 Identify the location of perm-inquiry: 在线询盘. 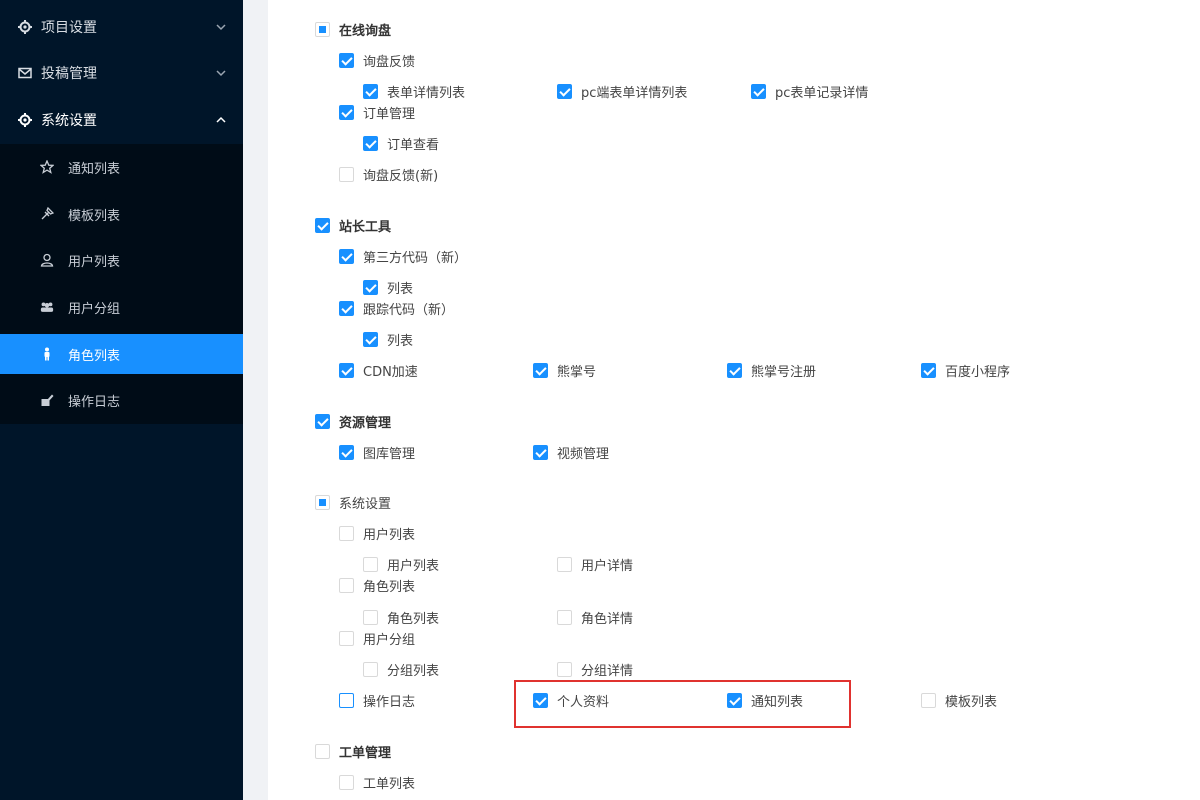
(353, 29).